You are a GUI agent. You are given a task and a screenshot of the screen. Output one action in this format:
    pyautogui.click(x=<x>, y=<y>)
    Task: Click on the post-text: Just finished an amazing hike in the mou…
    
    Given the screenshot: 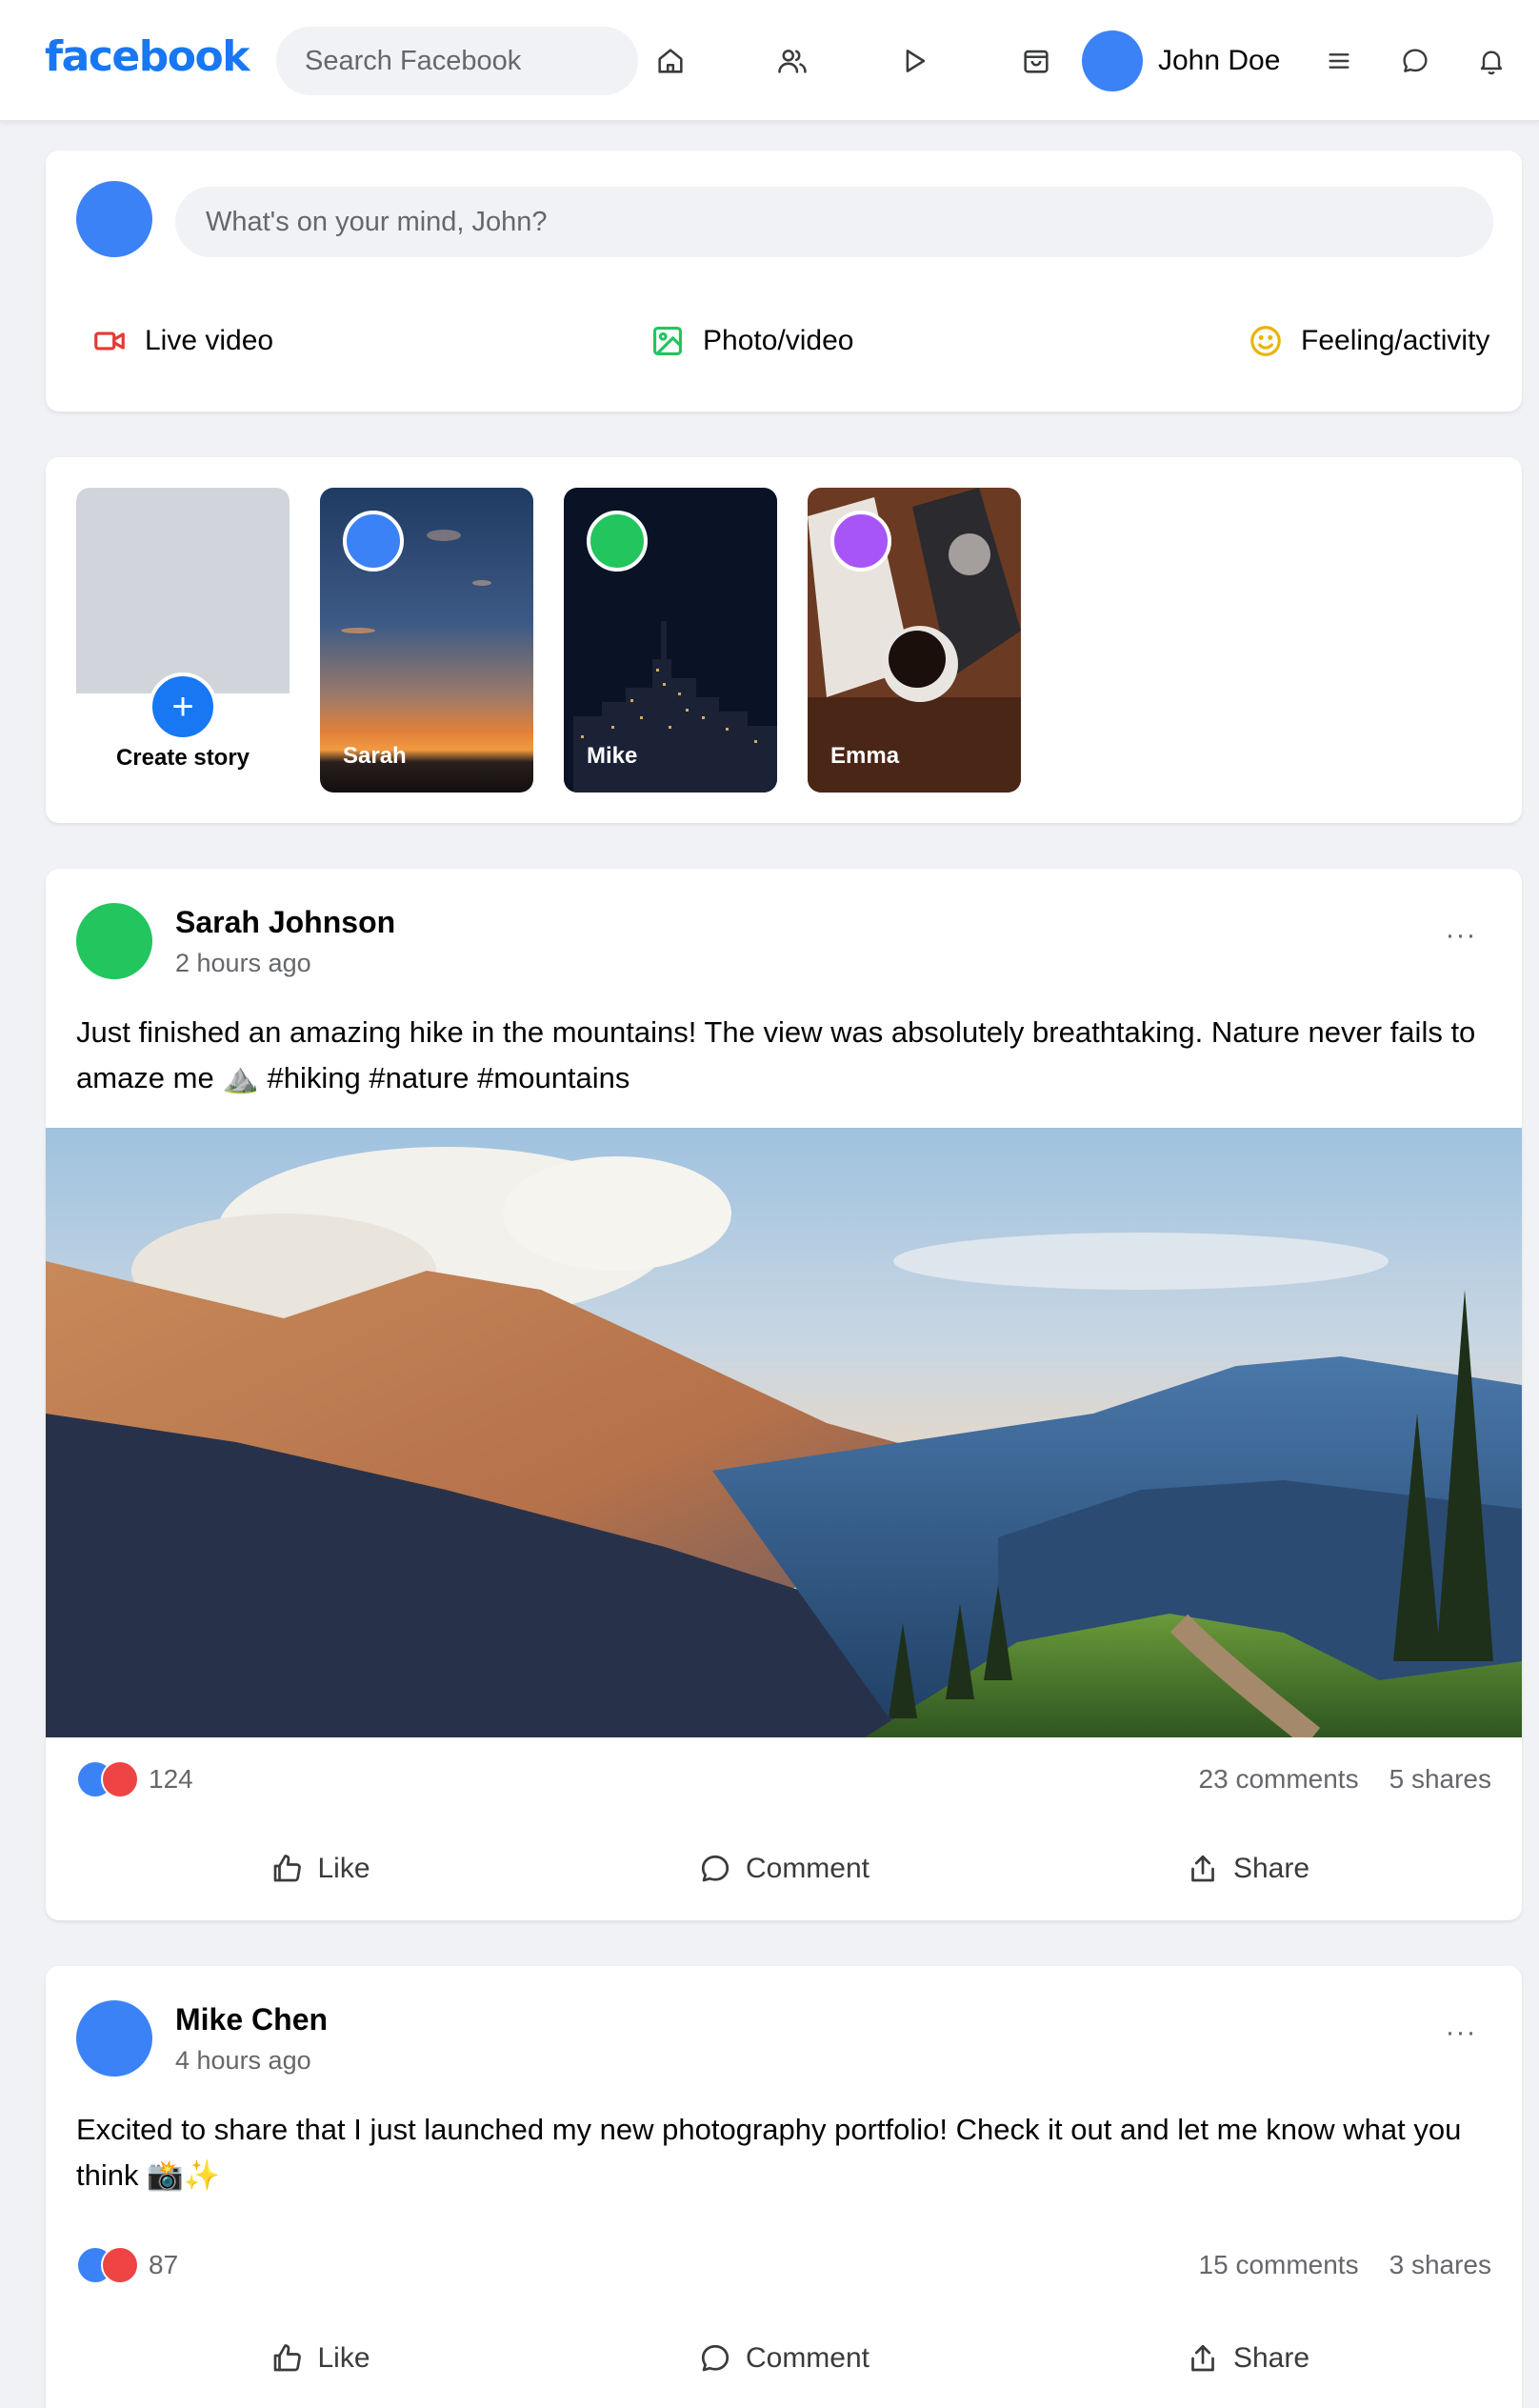 What is the action you would take?
    pyautogui.click(x=776, y=1054)
    